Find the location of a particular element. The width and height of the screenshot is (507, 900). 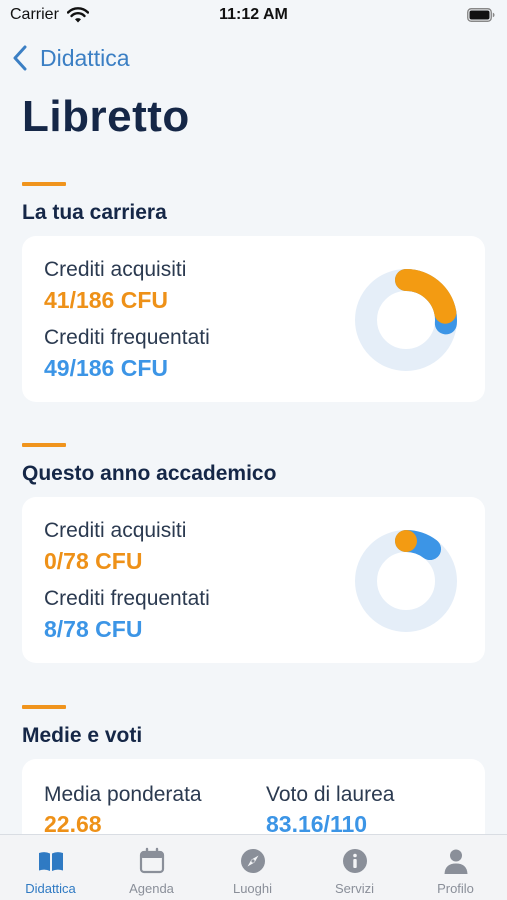

career-section-title: La tua carriera is located at coordinates (94, 212).